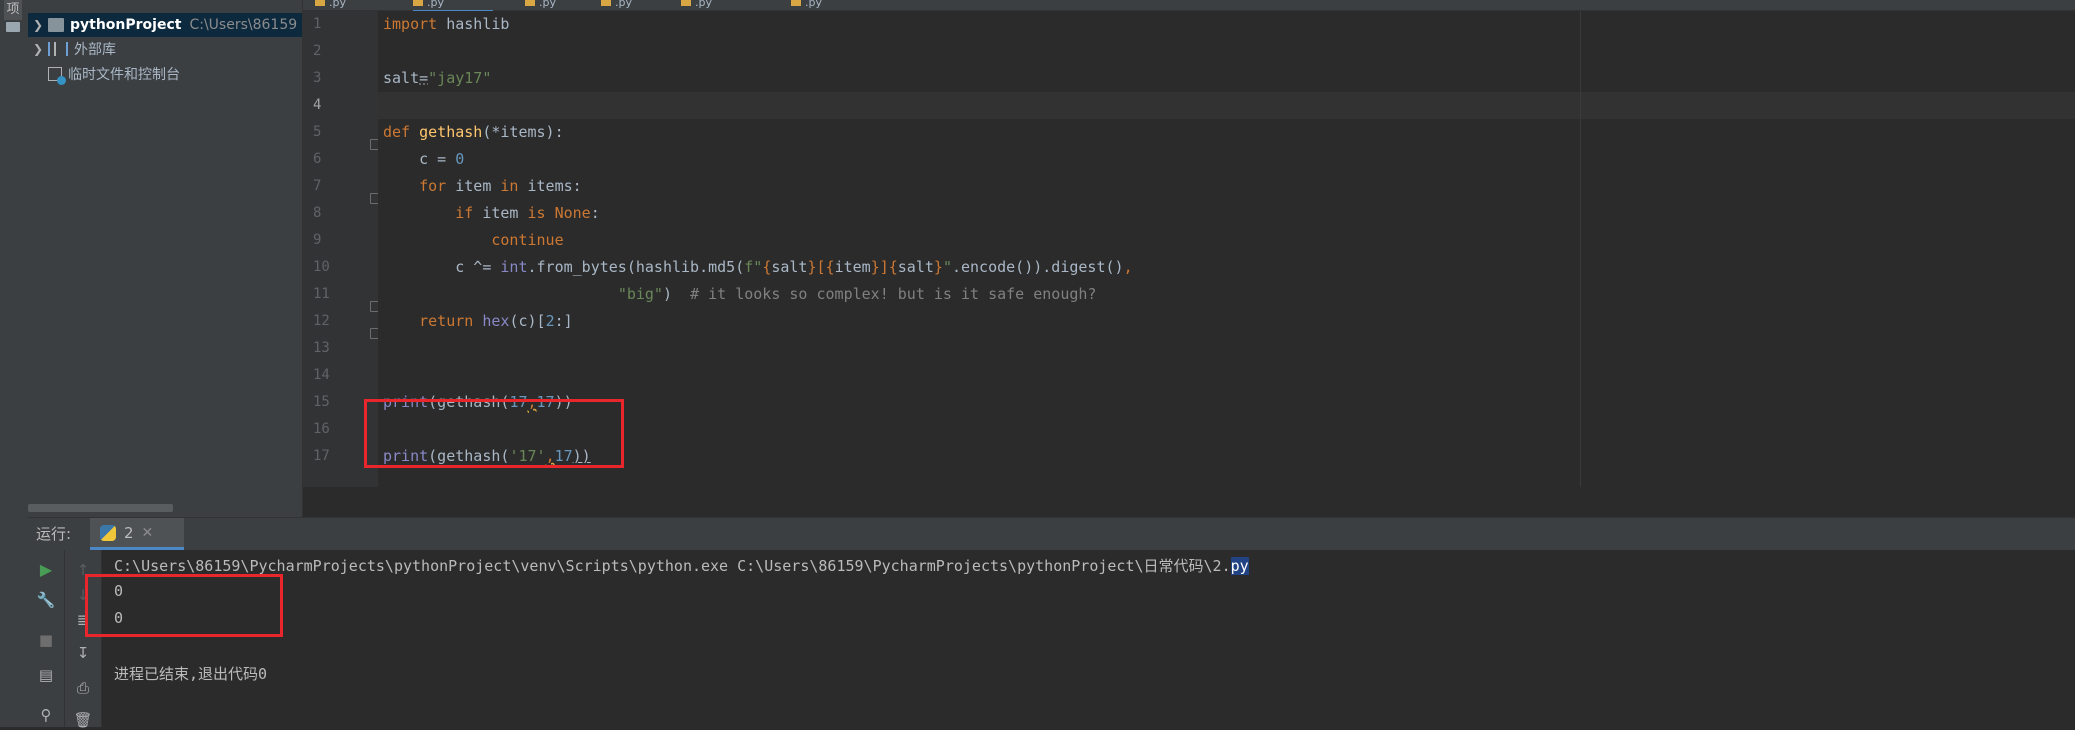 The image size is (2075, 730). I want to click on tree-item-scratches: 临时文件和控制台, so click(104, 74).